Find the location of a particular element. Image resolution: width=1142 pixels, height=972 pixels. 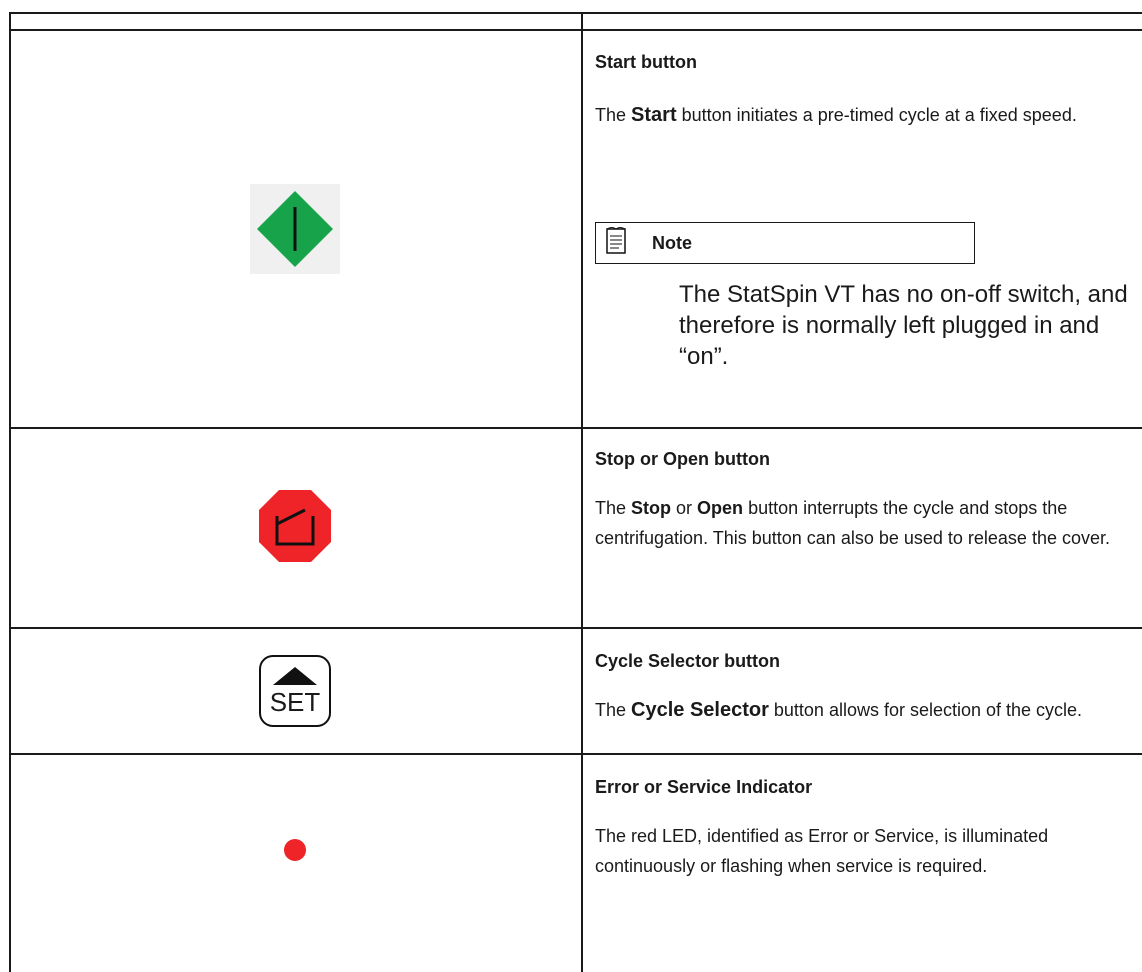

start-diamond-icon is located at coordinates (295, 229).